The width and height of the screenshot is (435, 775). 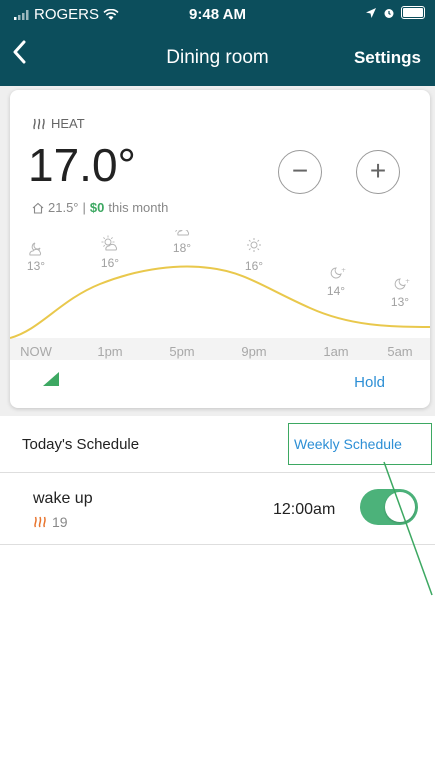 What do you see at coordinates (300, 172) in the screenshot?
I see `decrease-temperature-button: −` at bounding box center [300, 172].